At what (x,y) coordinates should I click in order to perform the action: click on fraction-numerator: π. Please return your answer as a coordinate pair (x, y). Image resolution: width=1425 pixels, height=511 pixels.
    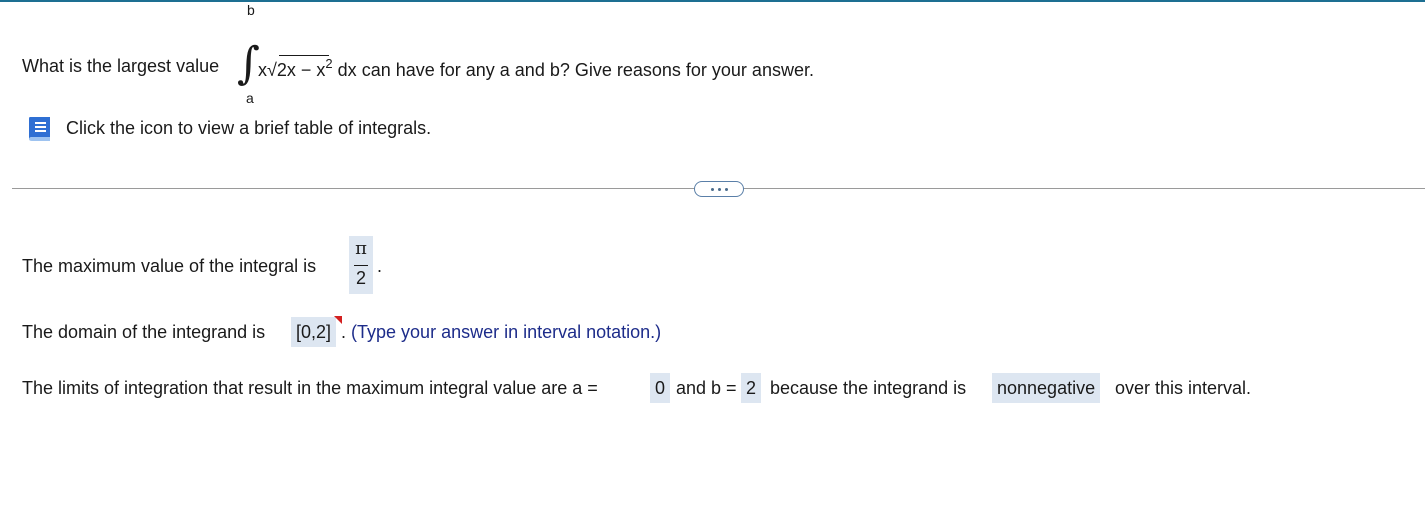
    Looking at the image, I should click on (361, 248).